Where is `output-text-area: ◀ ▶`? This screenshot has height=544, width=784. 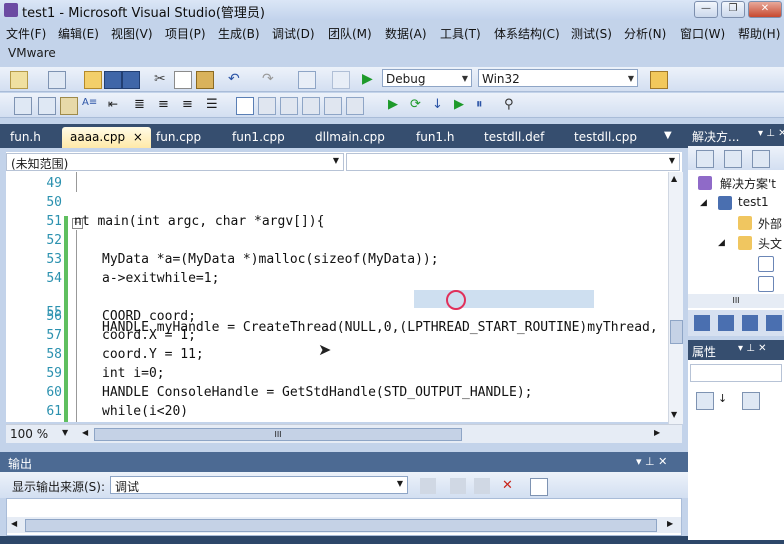
output-text-area: ◀ ▶ is located at coordinates (344, 517).